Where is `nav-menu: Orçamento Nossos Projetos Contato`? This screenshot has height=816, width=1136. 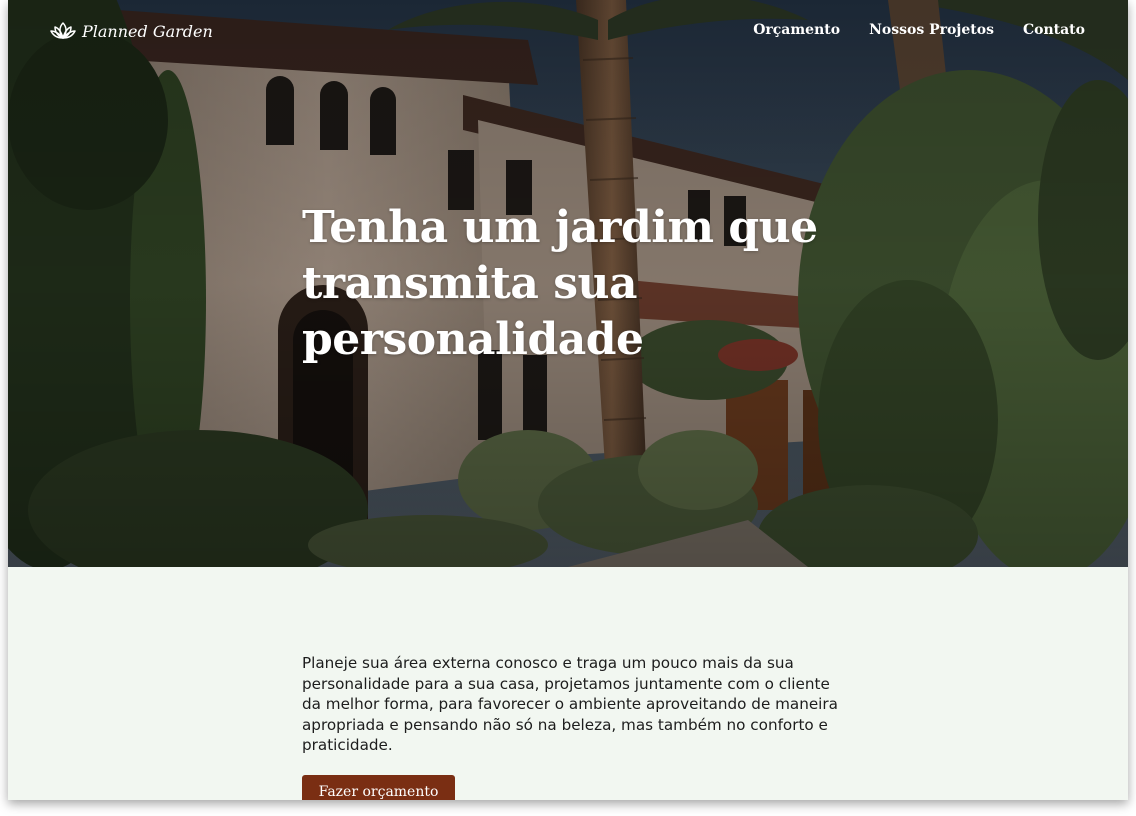
nav-menu: Orçamento Nossos Projetos Contato is located at coordinates (919, 30).